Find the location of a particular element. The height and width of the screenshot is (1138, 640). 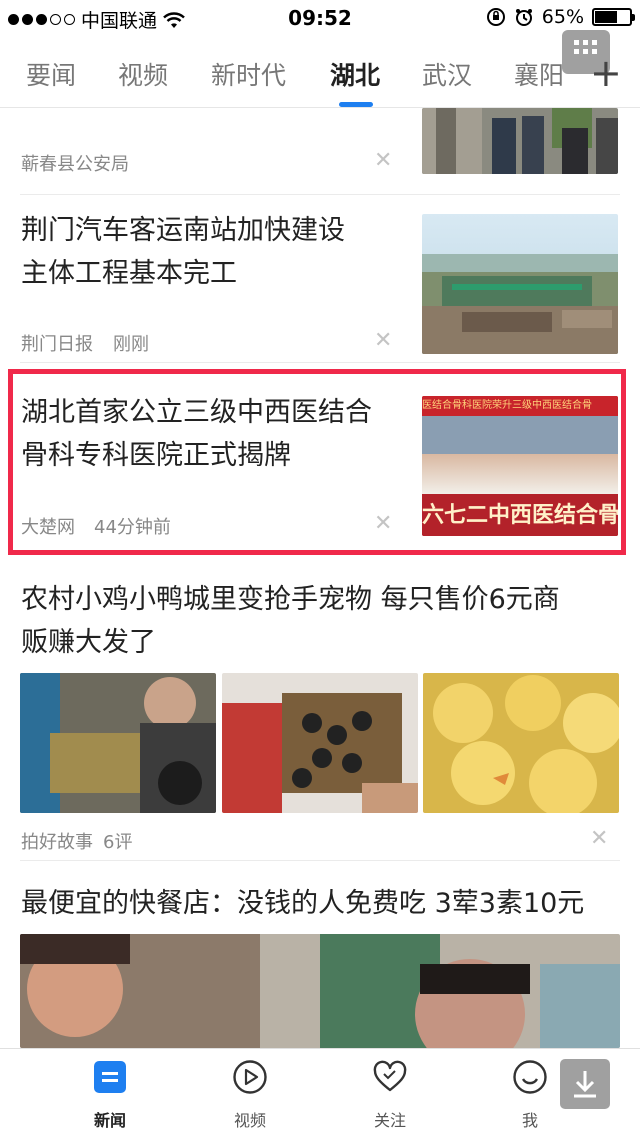

building-backdrop is located at coordinates (520, 435).